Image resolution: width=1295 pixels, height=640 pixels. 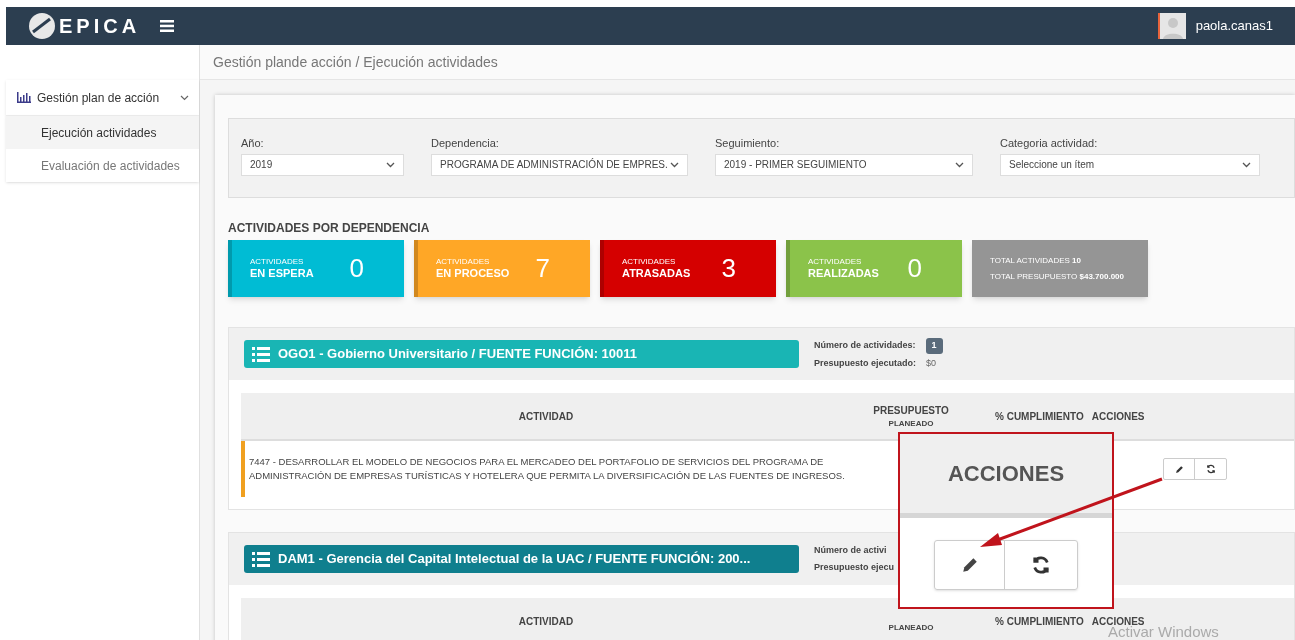 What do you see at coordinates (282, 273) in the screenshot?
I see `card-status: EN ESPERA` at bounding box center [282, 273].